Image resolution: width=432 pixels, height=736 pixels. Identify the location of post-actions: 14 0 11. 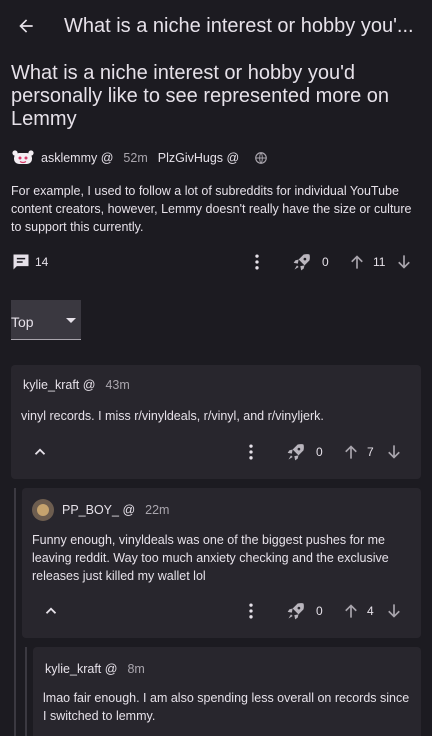
(216, 262).